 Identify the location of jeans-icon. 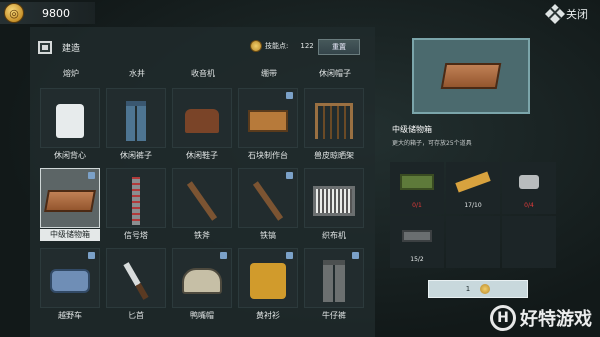
(334, 281).